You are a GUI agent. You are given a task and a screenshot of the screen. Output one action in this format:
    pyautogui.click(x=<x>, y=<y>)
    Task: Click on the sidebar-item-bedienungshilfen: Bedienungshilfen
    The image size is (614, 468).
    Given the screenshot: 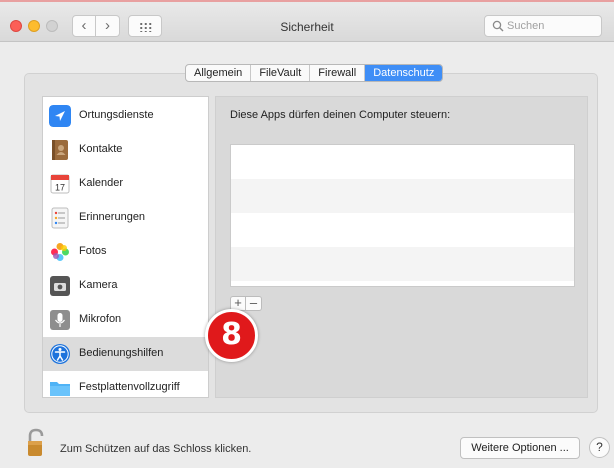 What is the action you would take?
    pyautogui.click(x=125, y=354)
    